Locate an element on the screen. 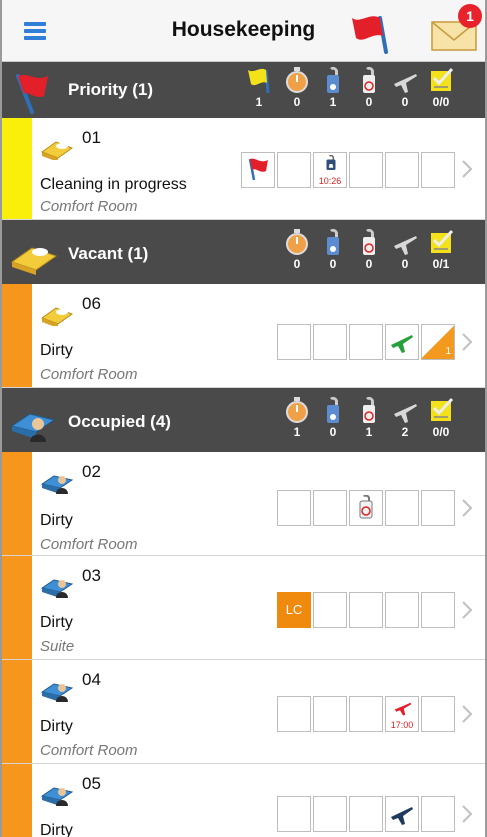 The height and width of the screenshot is (837, 487). stat-count: 2 is located at coordinates (405, 432).